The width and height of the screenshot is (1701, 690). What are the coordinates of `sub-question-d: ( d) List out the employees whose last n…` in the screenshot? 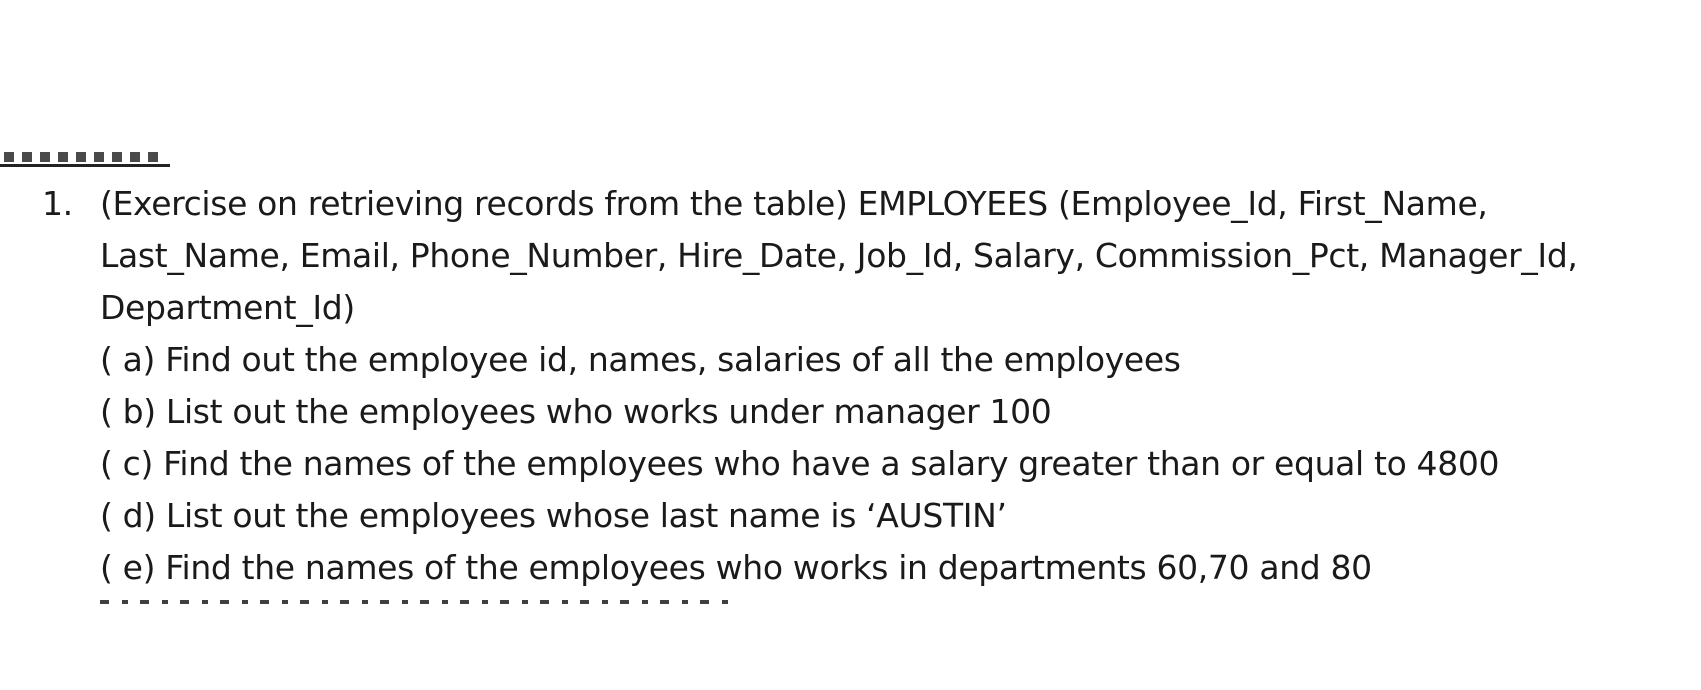 It's located at (553, 515).